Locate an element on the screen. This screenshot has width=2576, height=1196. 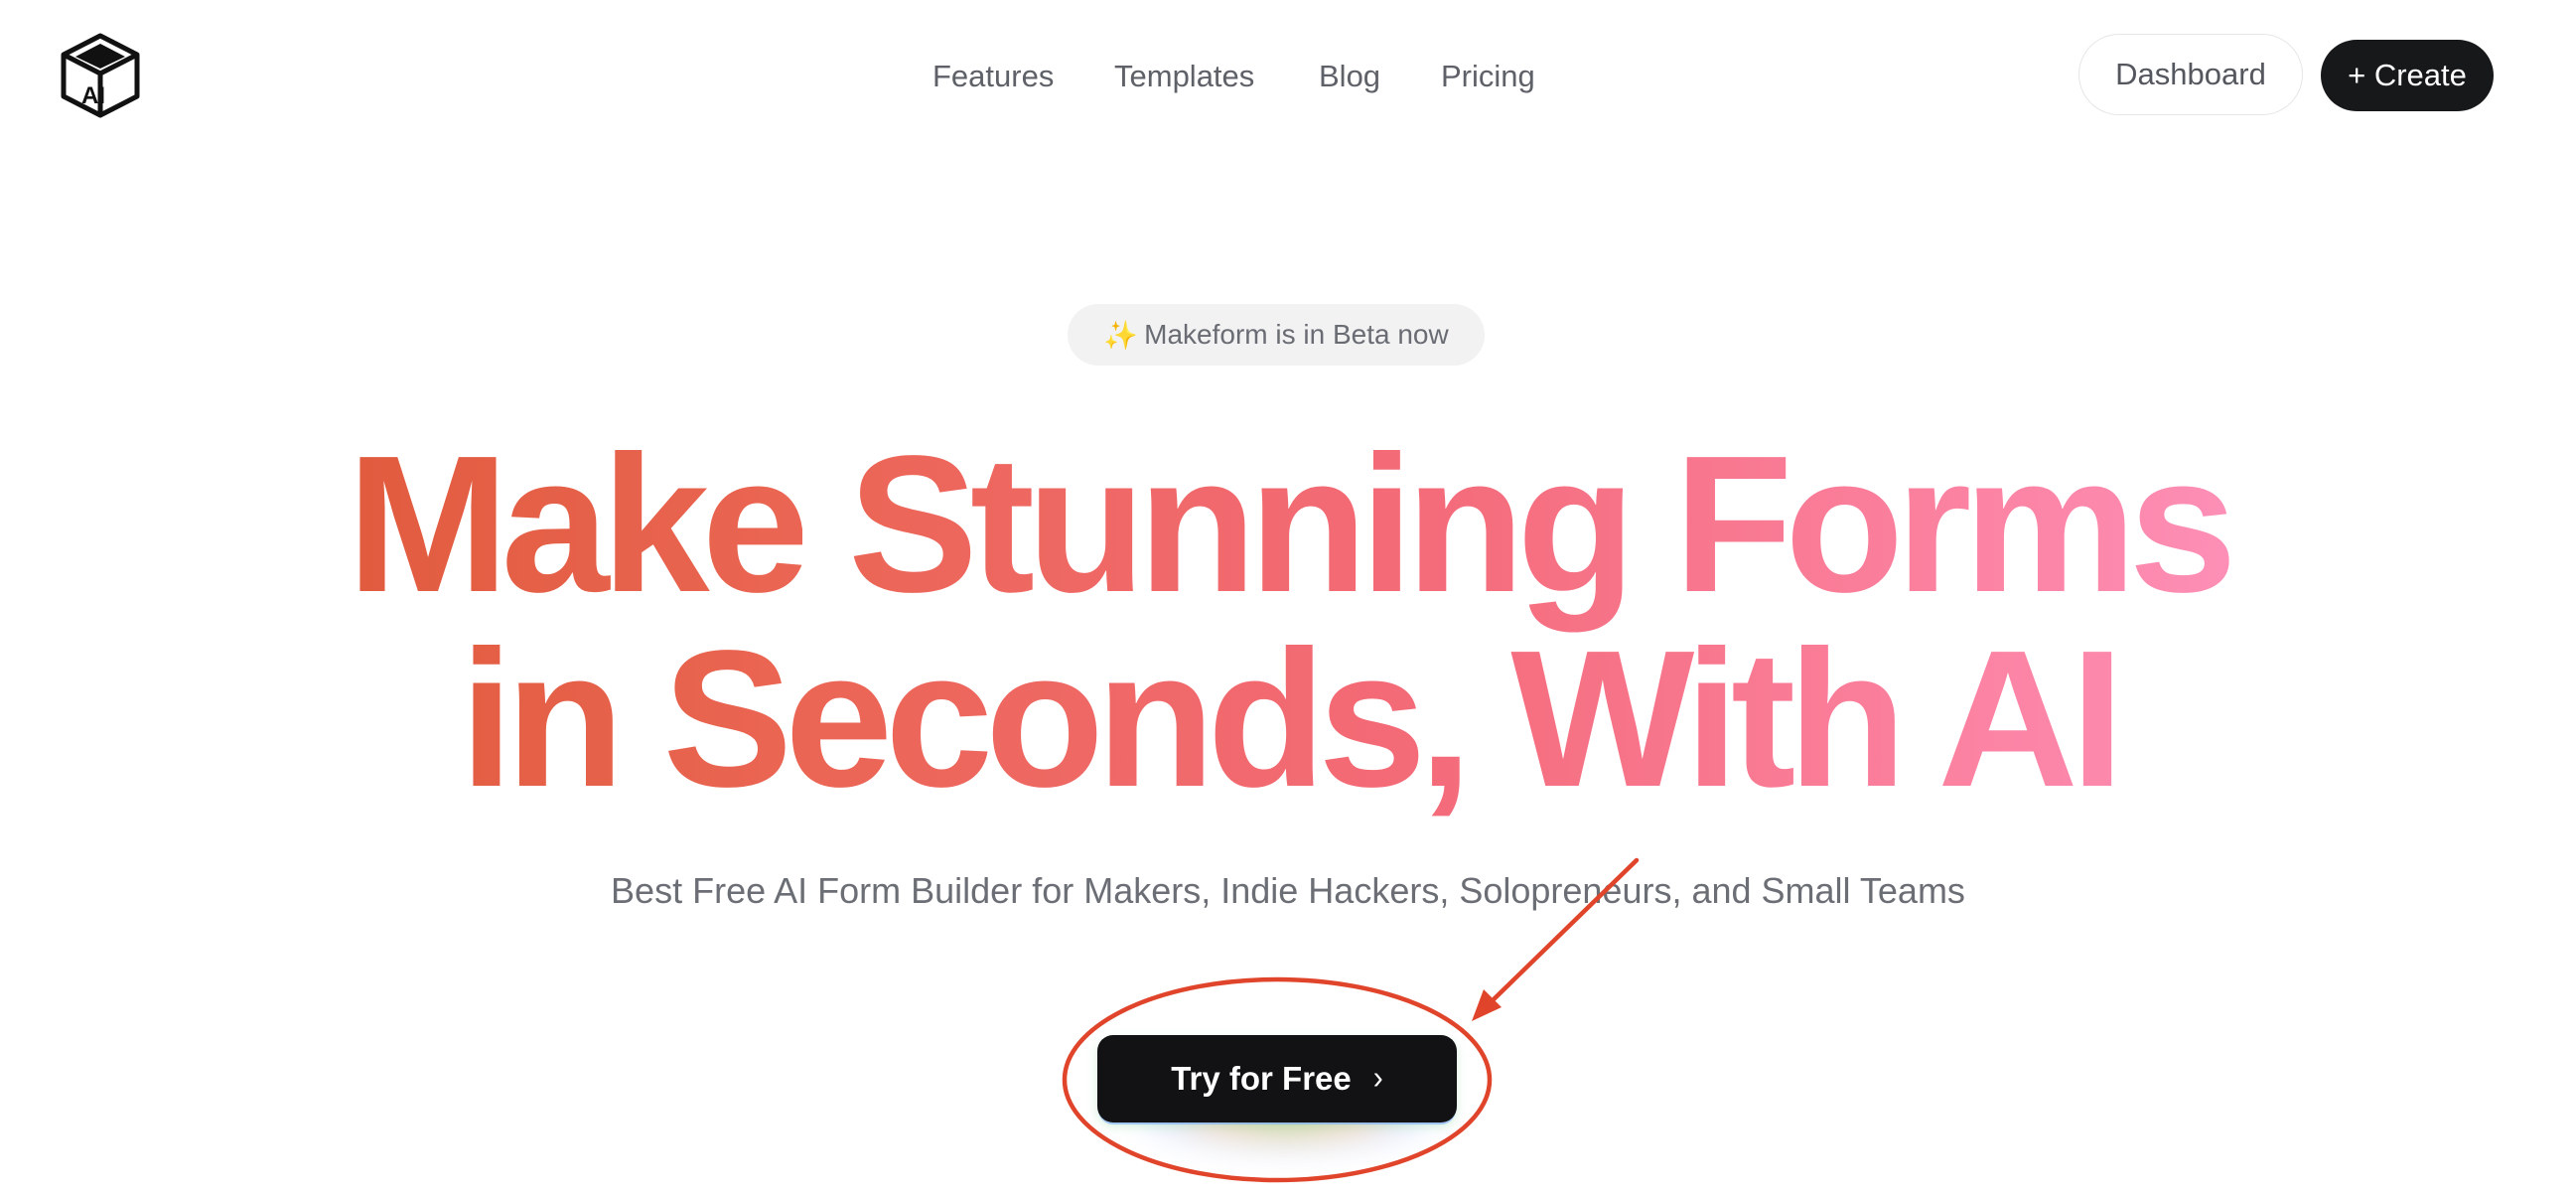
headline-word: AI is located at coordinates (2030, 718).